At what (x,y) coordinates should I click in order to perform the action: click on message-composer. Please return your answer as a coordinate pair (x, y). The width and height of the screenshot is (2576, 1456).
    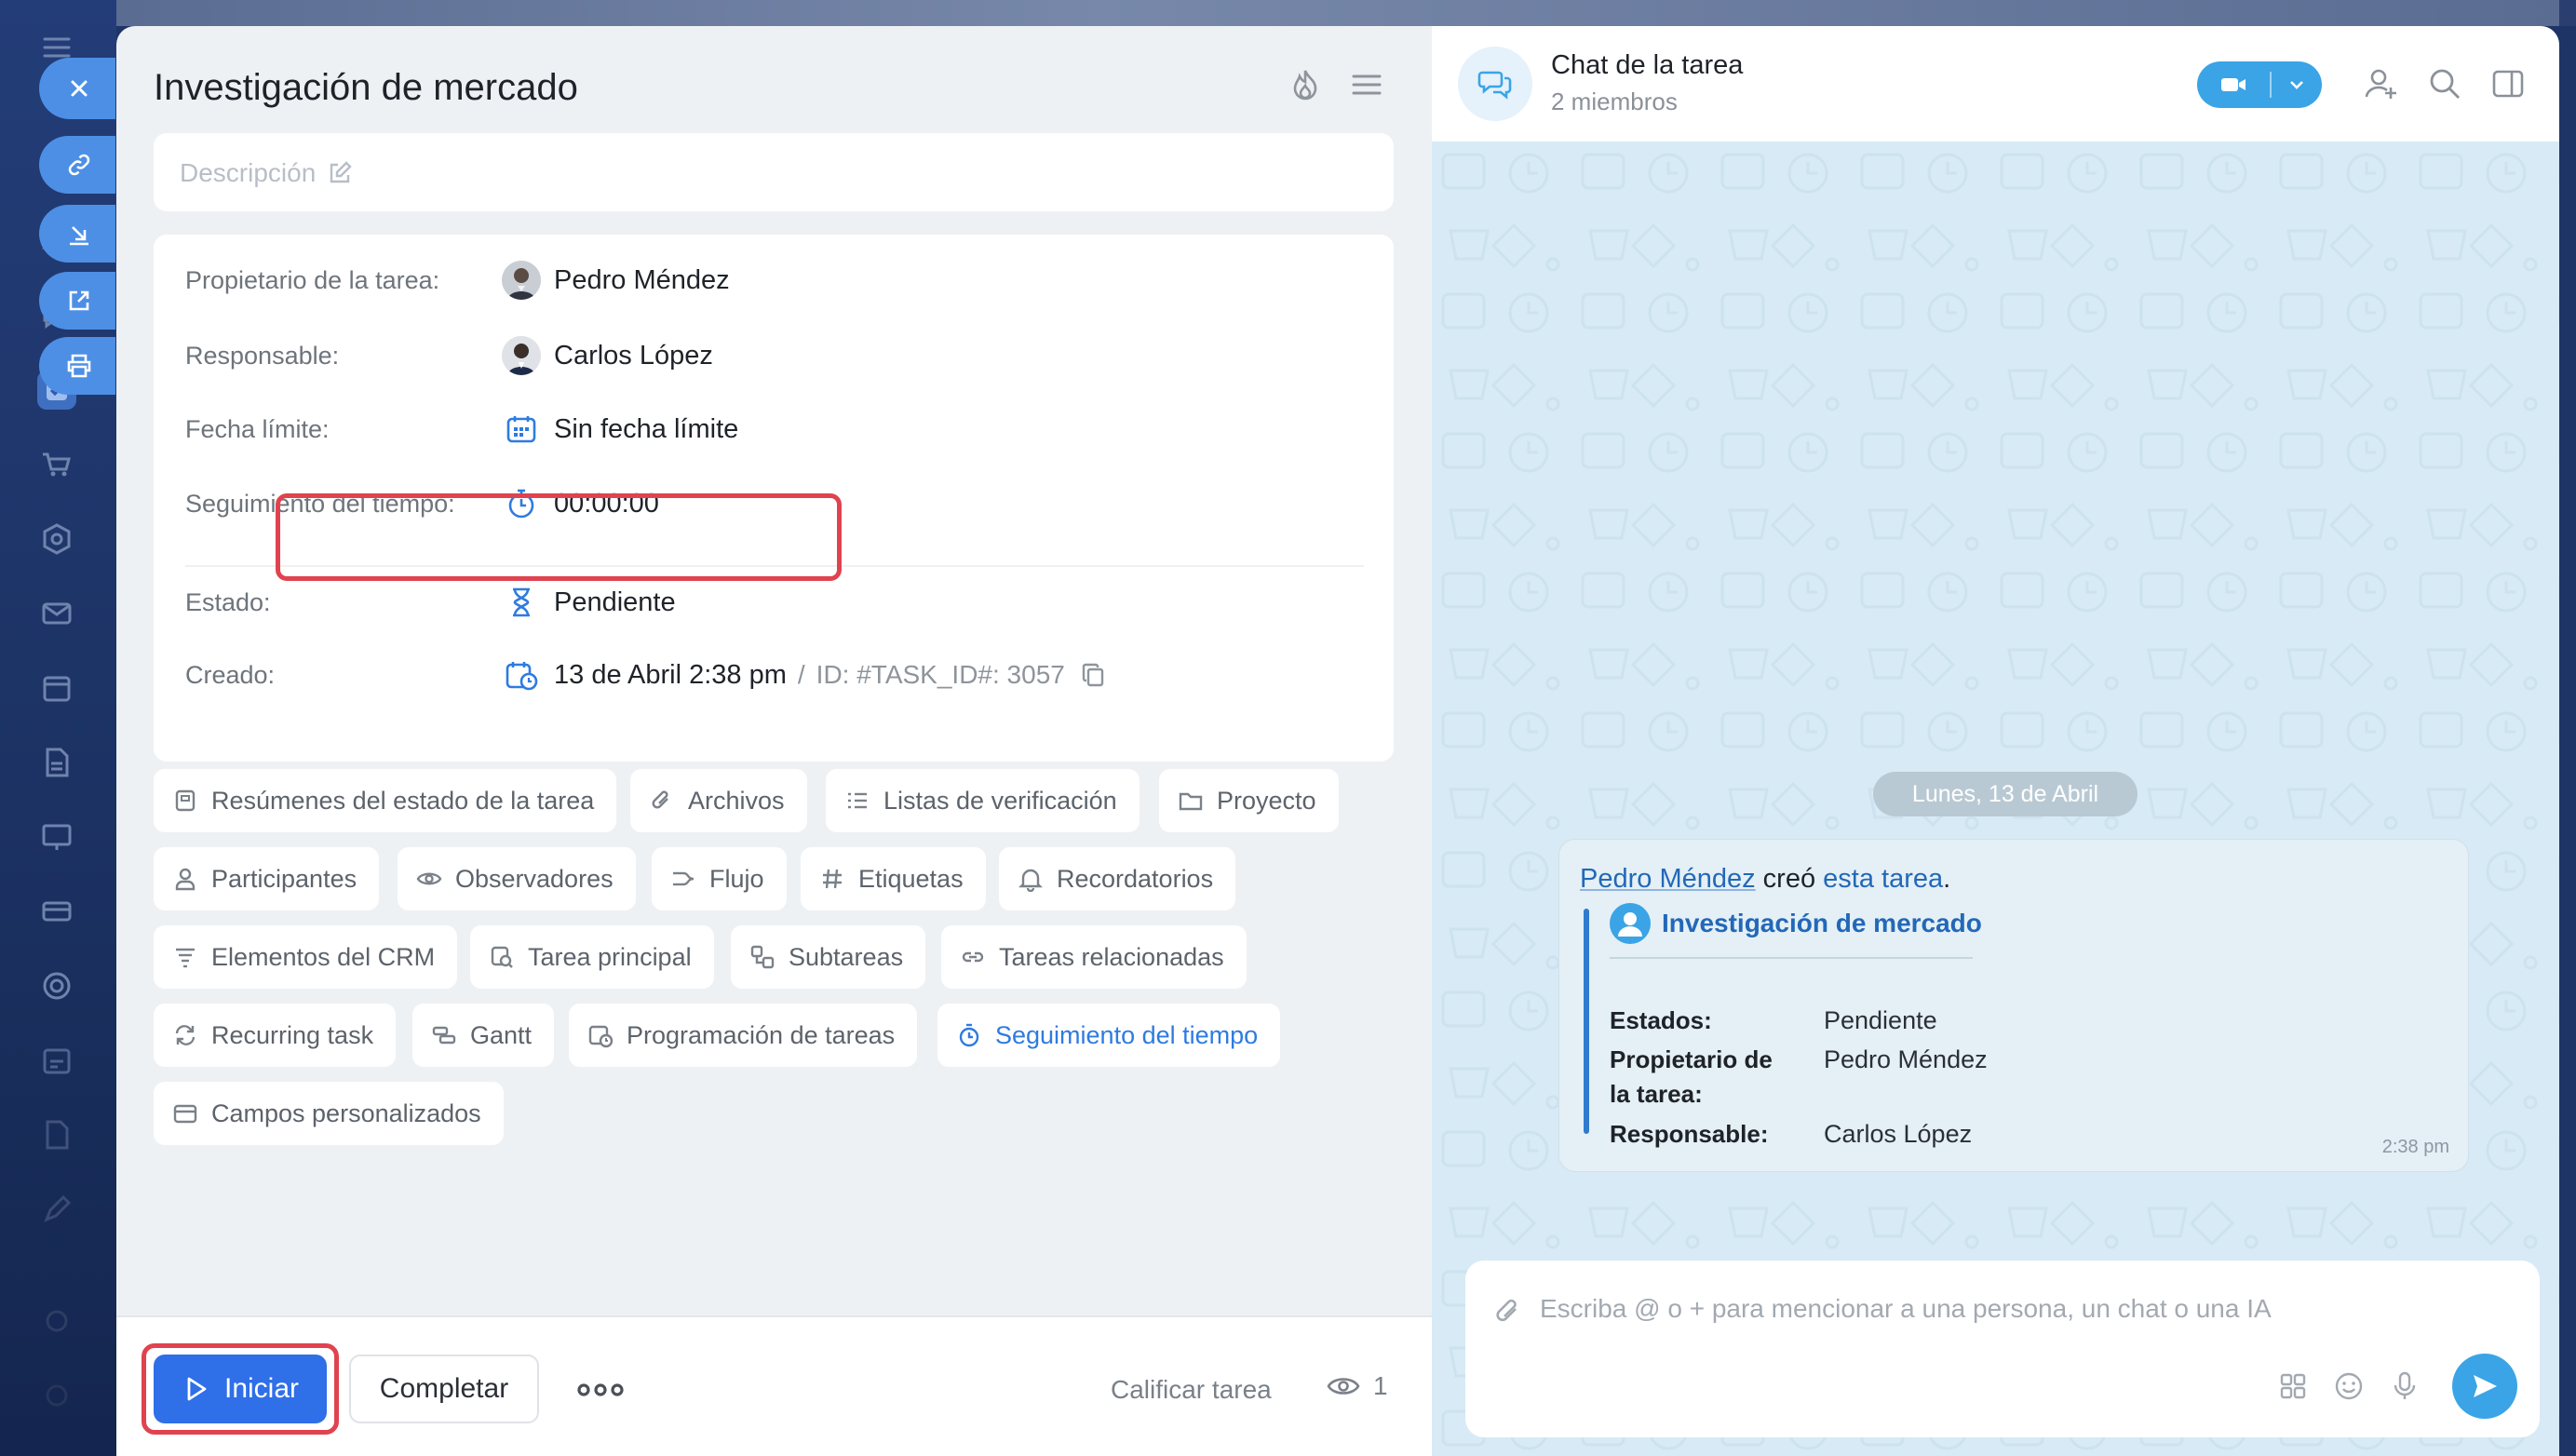
    Looking at the image, I should click on (2002, 1349).